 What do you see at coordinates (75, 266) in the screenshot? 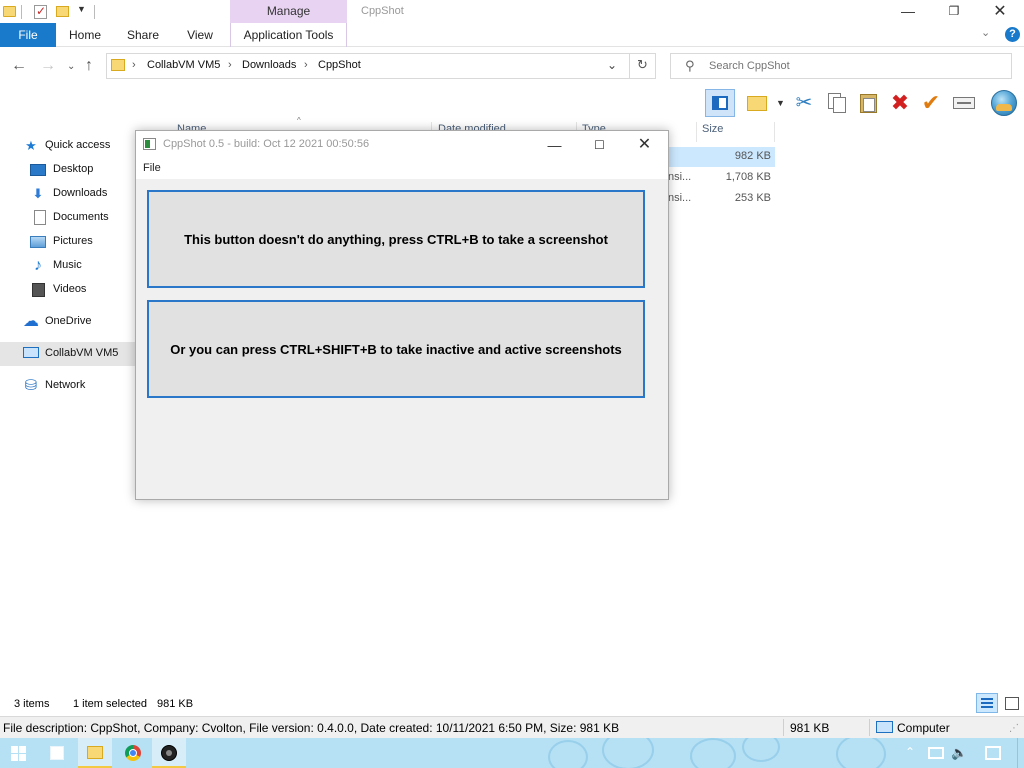
I see `sidebar-item-music: ♪ Music` at bounding box center [75, 266].